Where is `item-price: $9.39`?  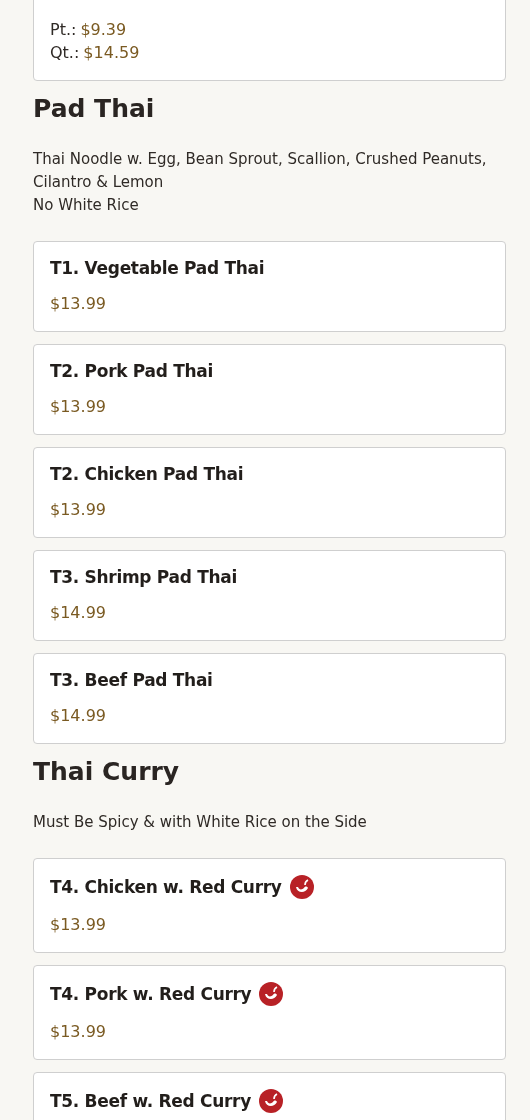 item-price: $9.39 is located at coordinates (103, 30).